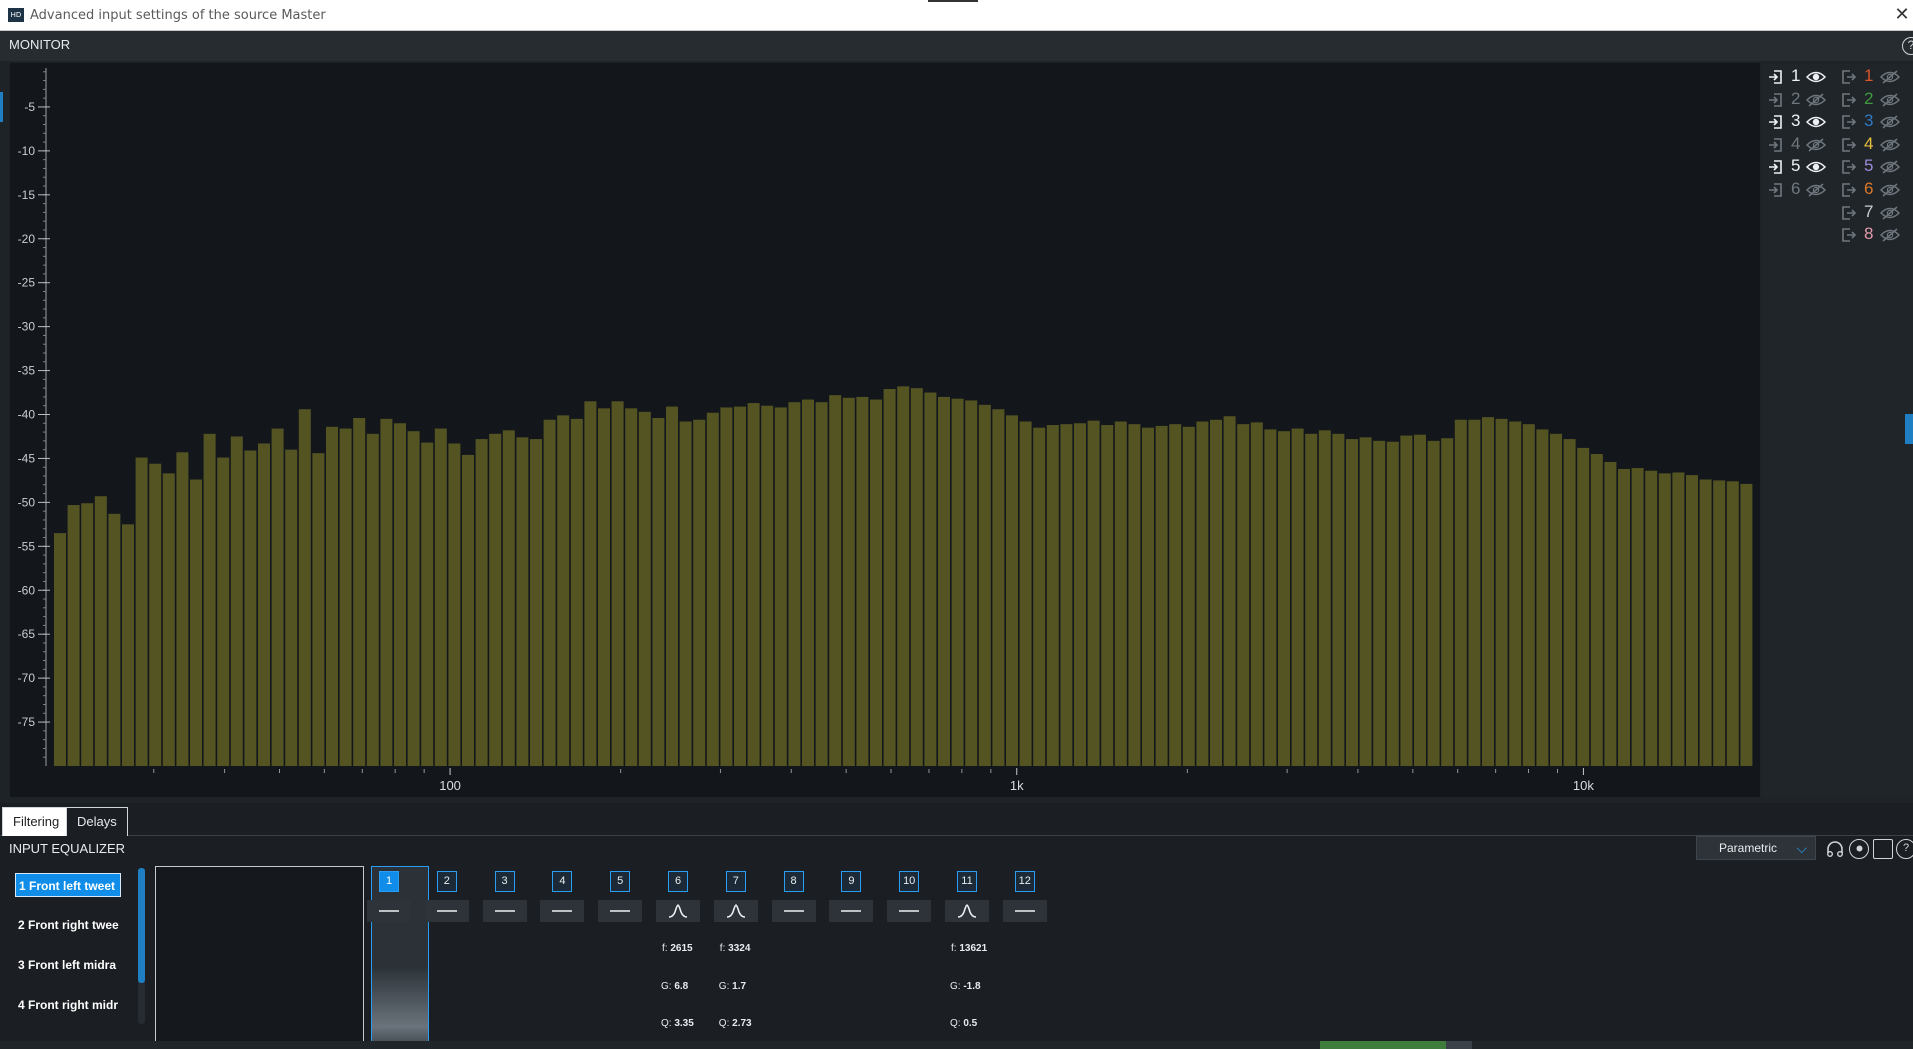  What do you see at coordinates (620, 911) in the screenshot?
I see `band-5-filter-type` at bounding box center [620, 911].